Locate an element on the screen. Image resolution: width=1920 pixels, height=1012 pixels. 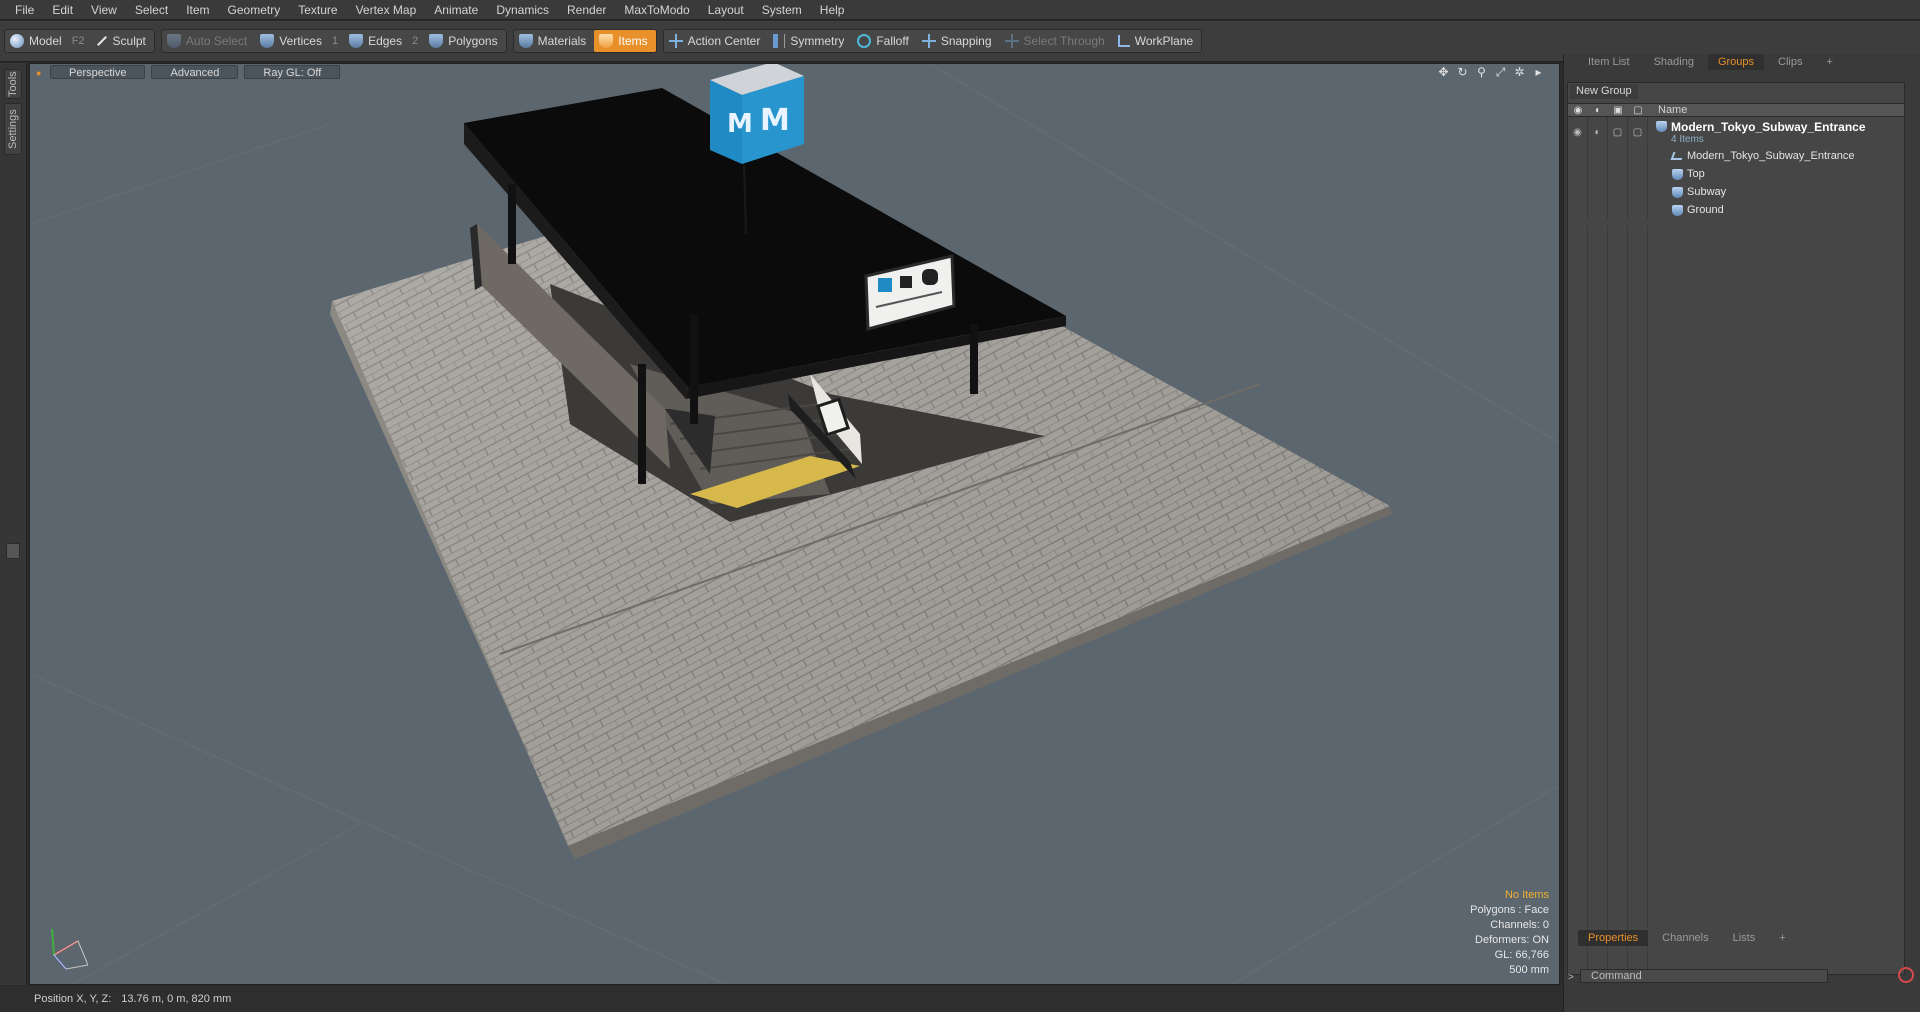
model-label: Model is located at coordinates (45, 41).